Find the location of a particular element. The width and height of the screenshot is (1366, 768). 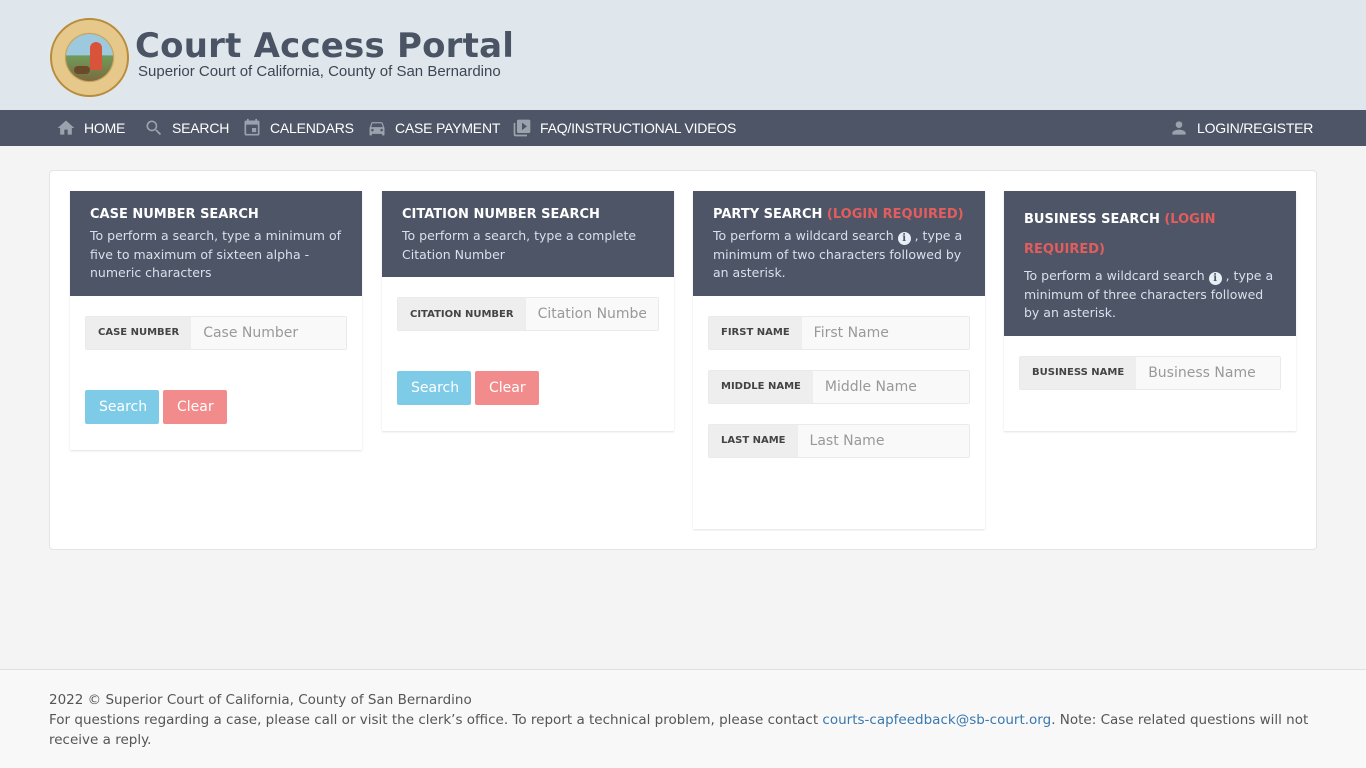

nav-login-register-label: LOGIN/REGISTER is located at coordinates (1255, 128).